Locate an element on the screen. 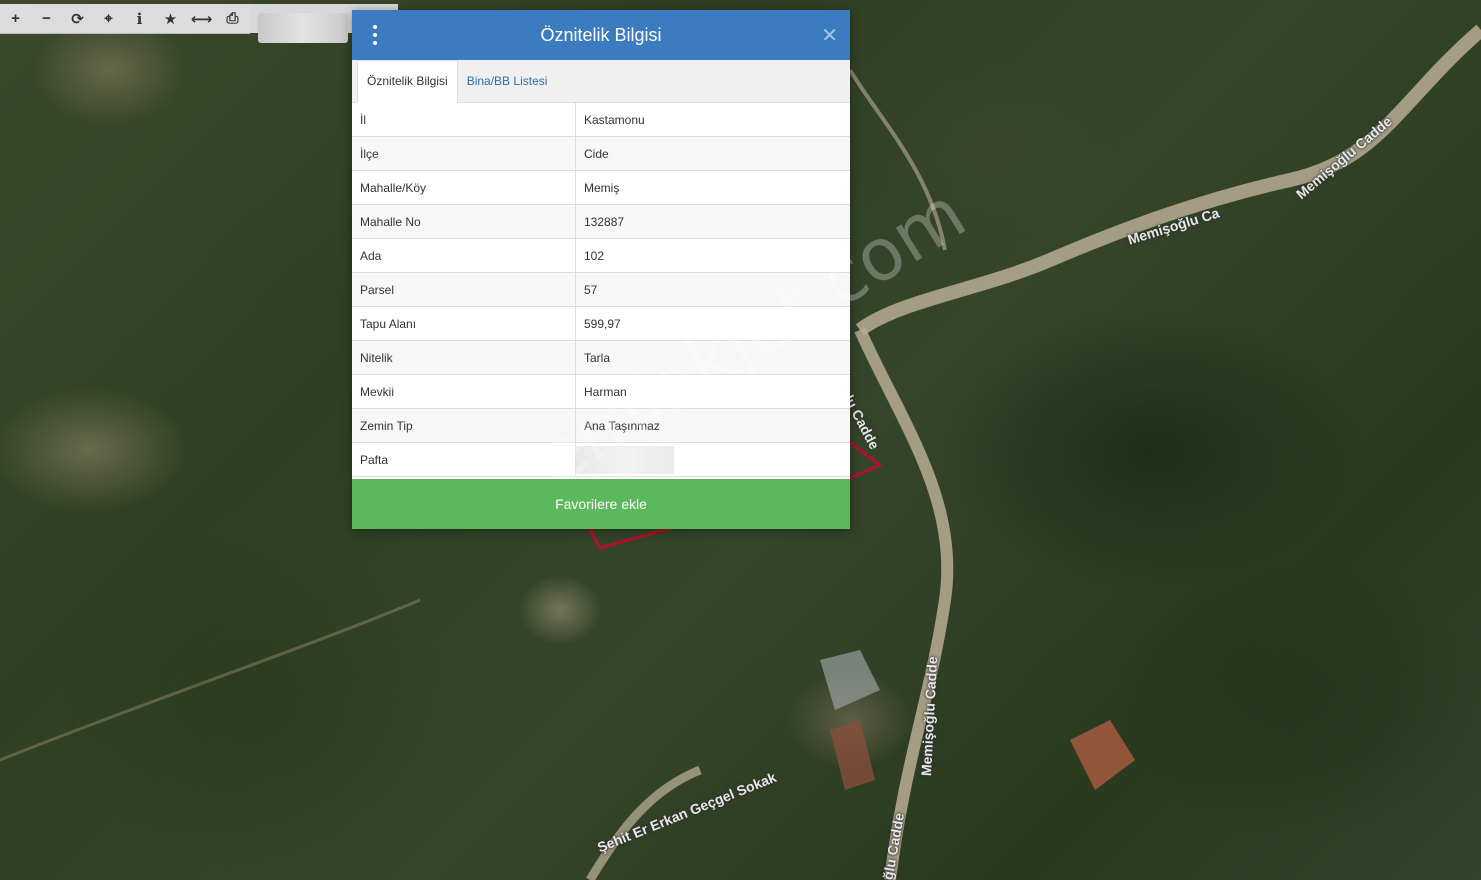 The height and width of the screenshot is (880, 1481). measure-icon: ⟷ is located at coordinates (201, 18).